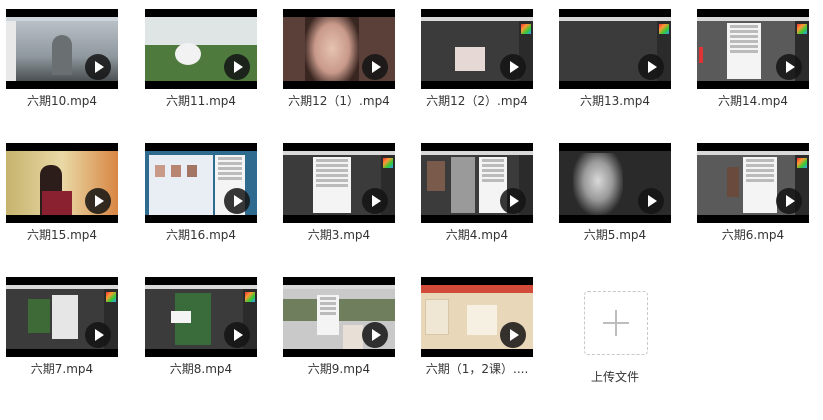 This screenshot has height=420, width=823. I want to click on file-item: 六期16.mp4, so click(204, 194).